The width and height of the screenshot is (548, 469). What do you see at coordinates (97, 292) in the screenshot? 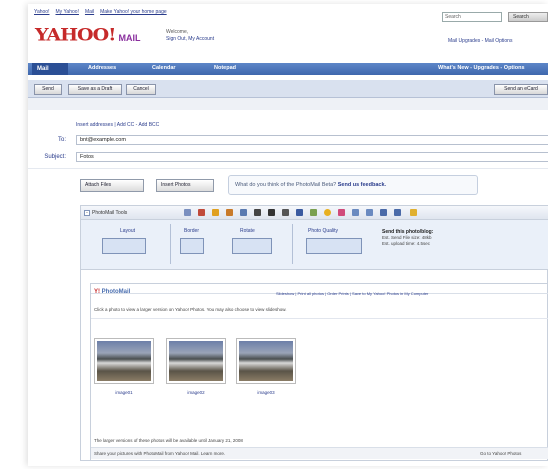
I see `photomail-logo-y: Y!` at bounding box center [97, 292].